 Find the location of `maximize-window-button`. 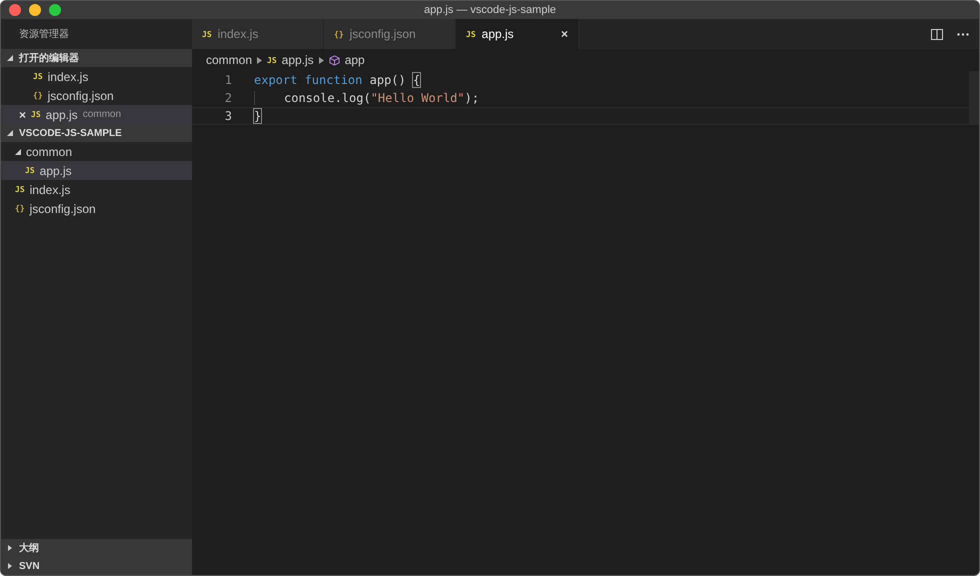

maximize-window-button is located at coordinates (55, 10).